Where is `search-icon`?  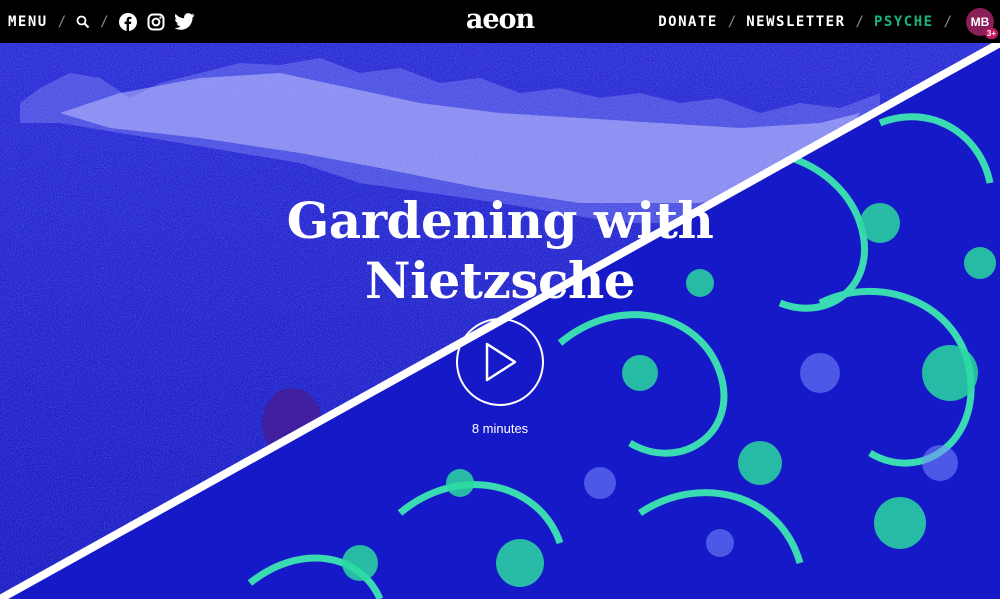 search-icon is located at coordinates (83, 22).